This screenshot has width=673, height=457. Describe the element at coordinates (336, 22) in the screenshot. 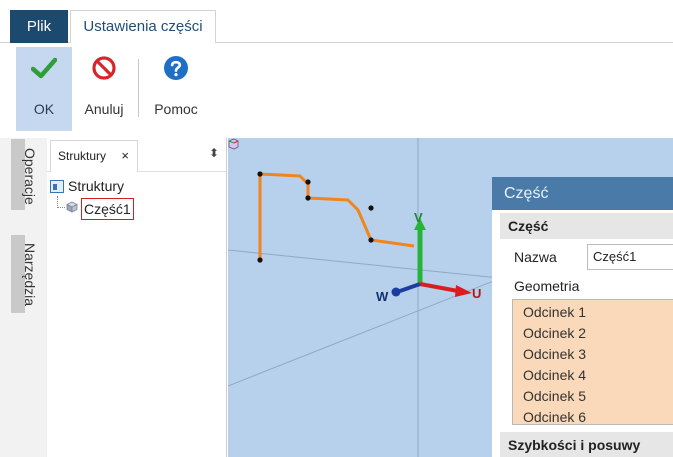

I see `menu-bar: Plik Ustawienia części` at that location.